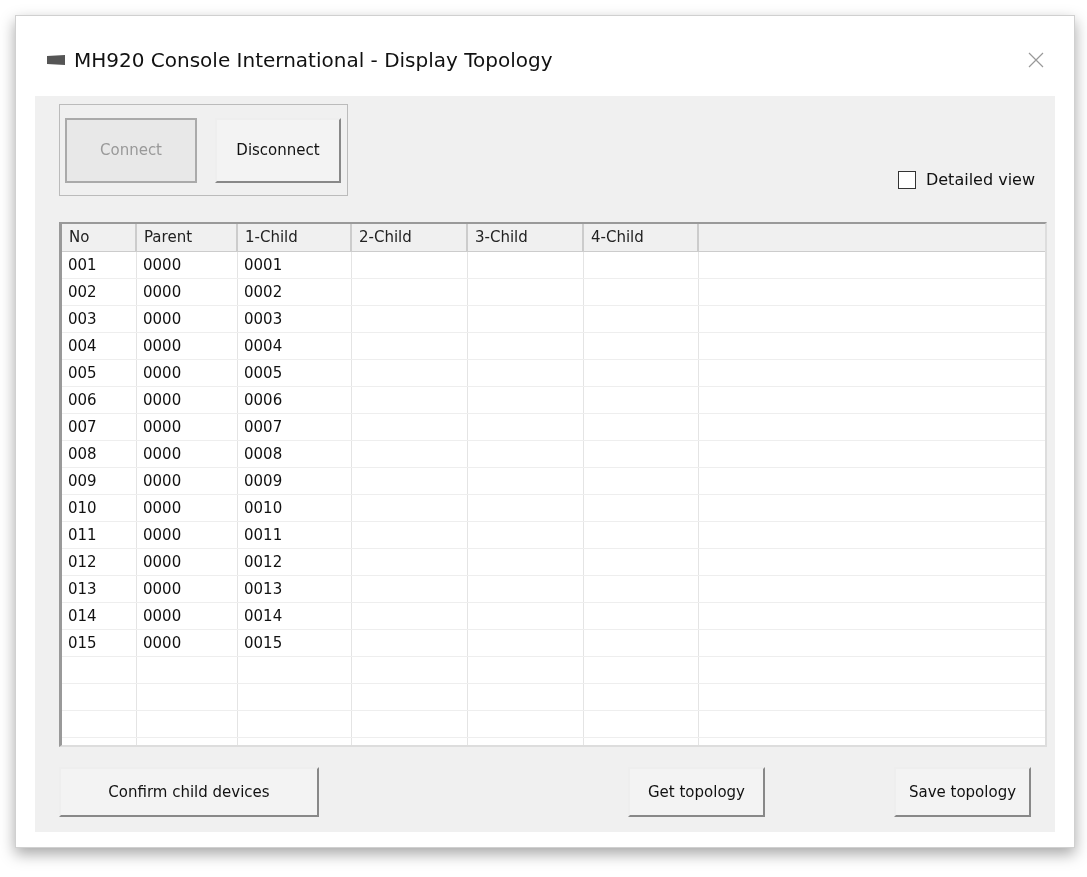 This screenshot has height=877, width=1087. Describe the element at coordinates (295, 616) in the screenshot. I see `table-cell: 0014` at that location.